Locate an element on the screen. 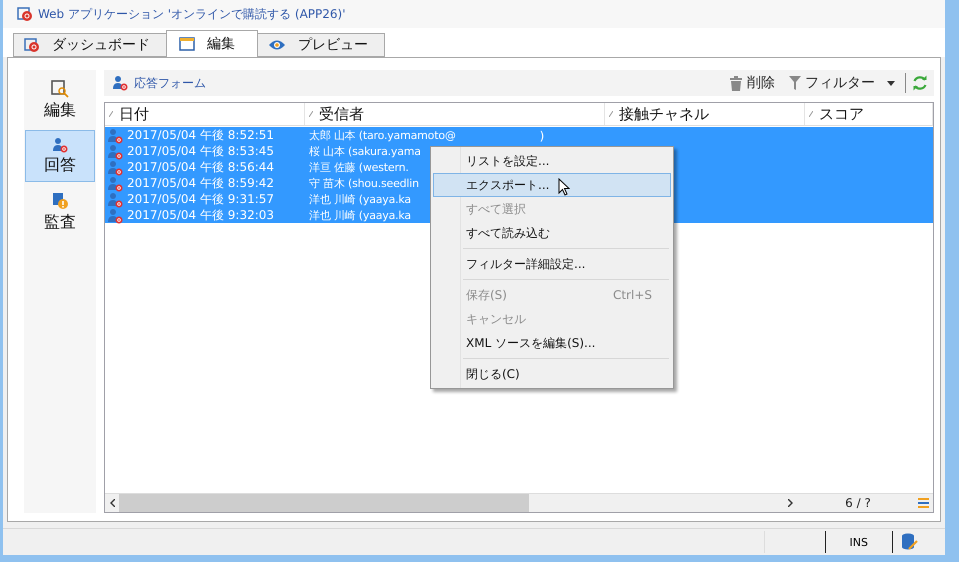  table-cell: 桜 山本 (sakura.yama is located at coordinates (365, 151).